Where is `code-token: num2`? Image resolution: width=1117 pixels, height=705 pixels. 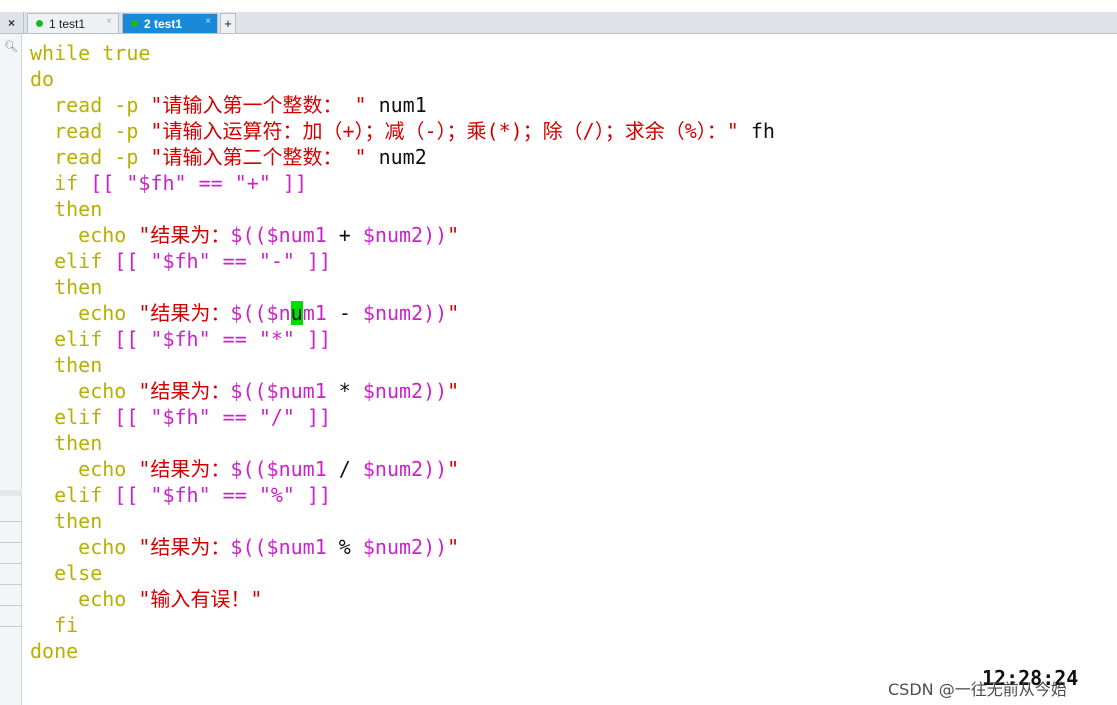
code-token: num2 is located at coordinates (396, 157).